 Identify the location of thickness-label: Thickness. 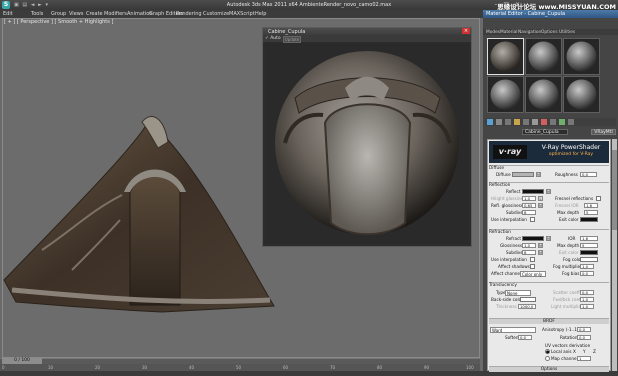
(506, 306).